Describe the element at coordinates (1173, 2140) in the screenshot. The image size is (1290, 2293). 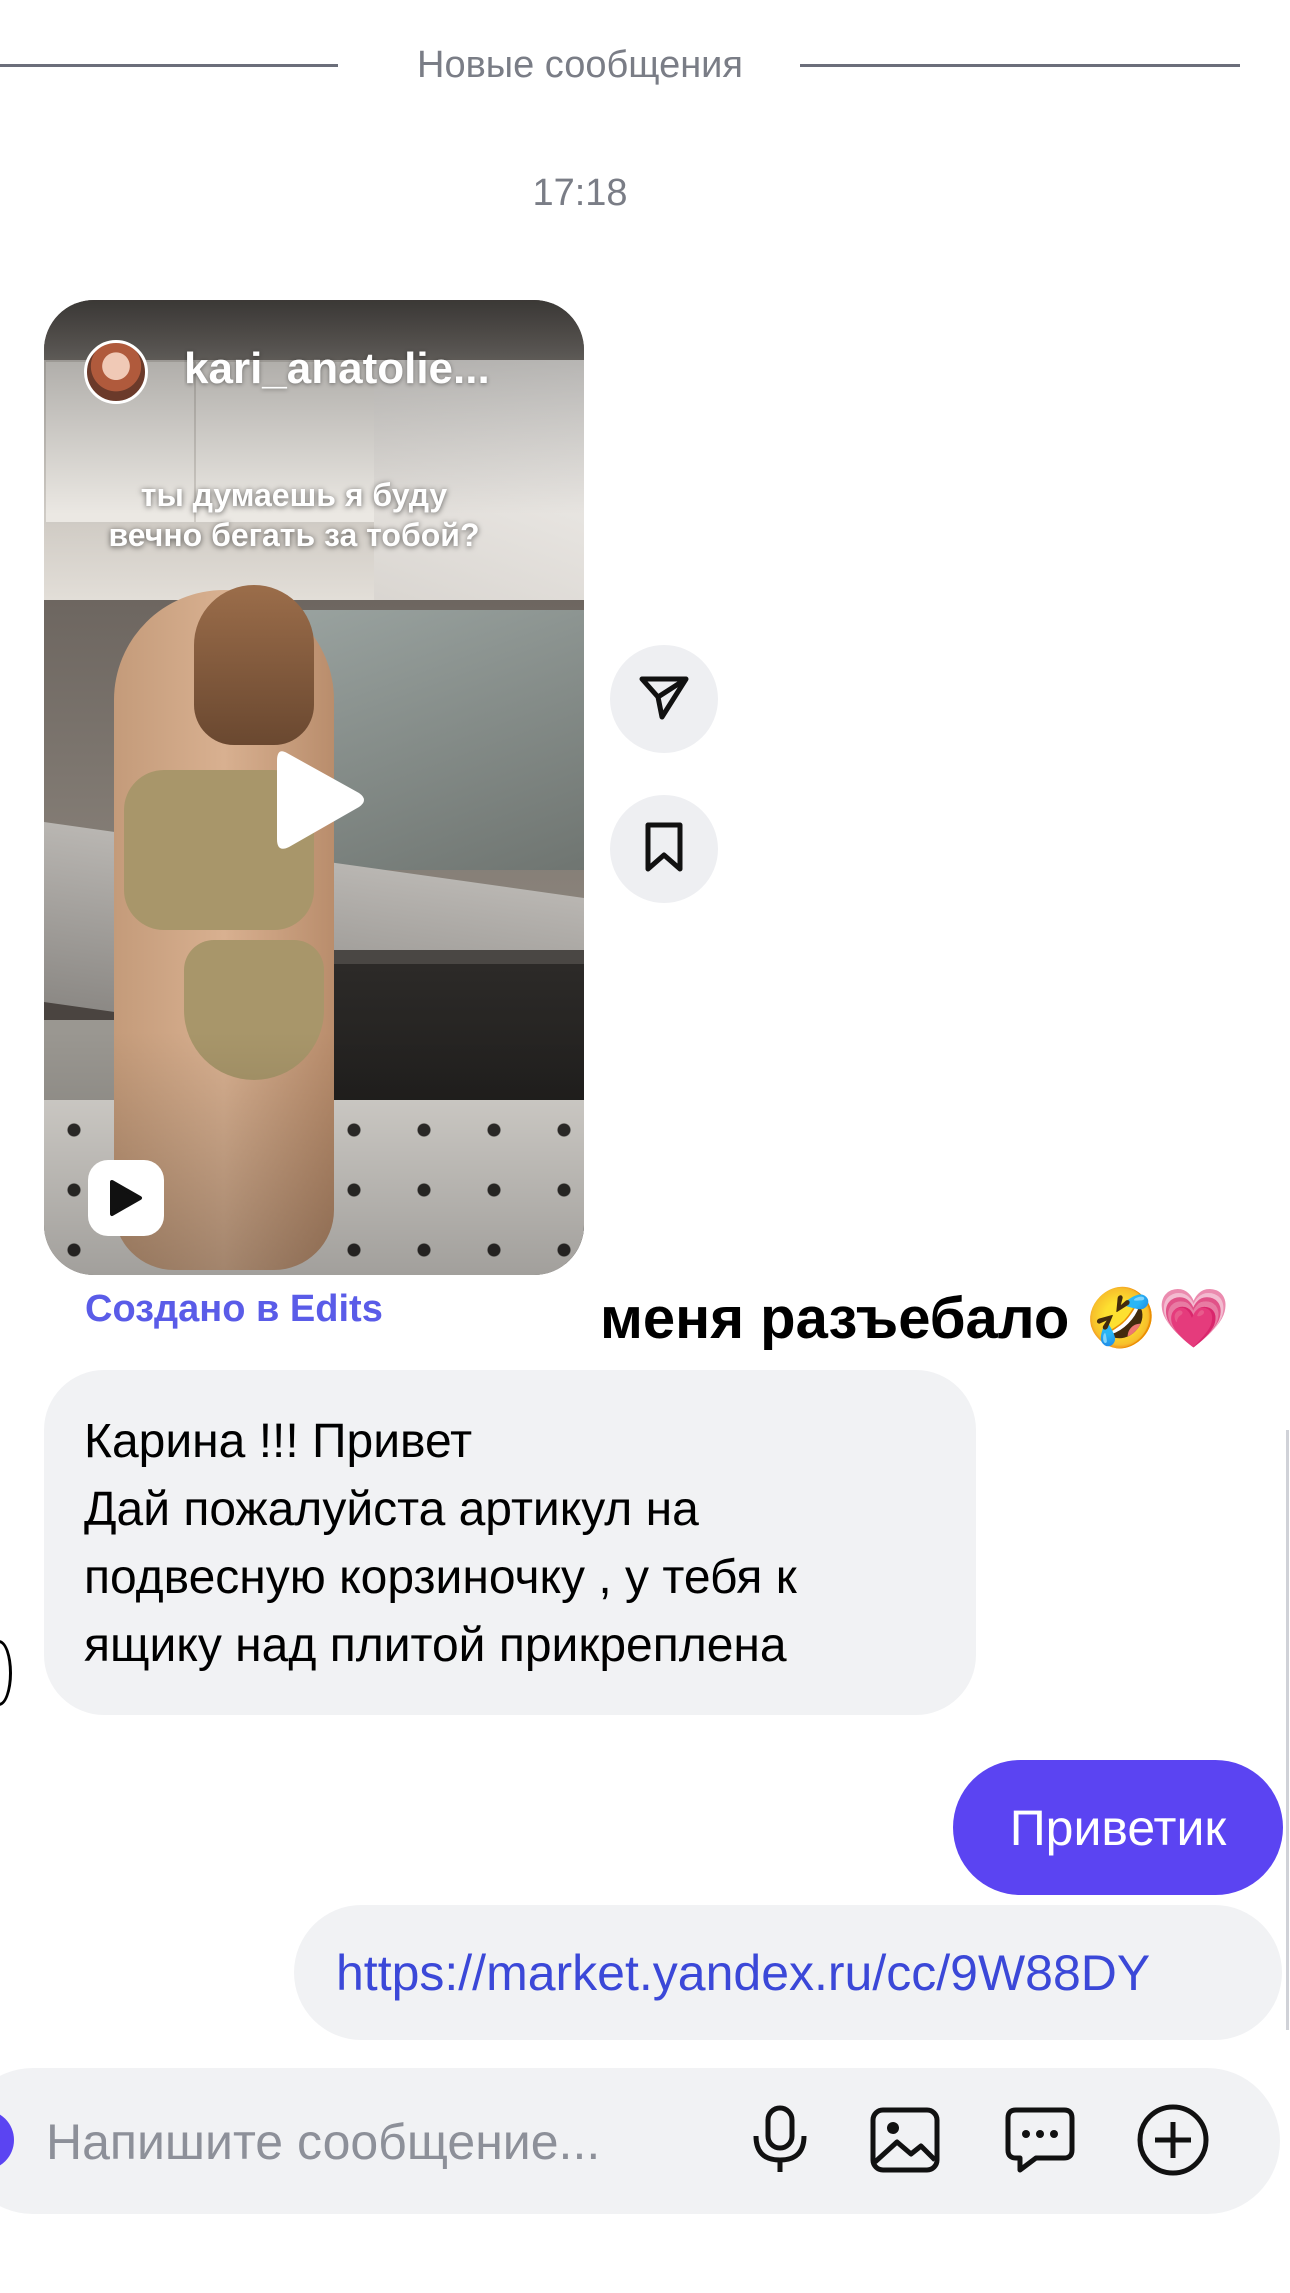
I see `plus-icon` at that location.